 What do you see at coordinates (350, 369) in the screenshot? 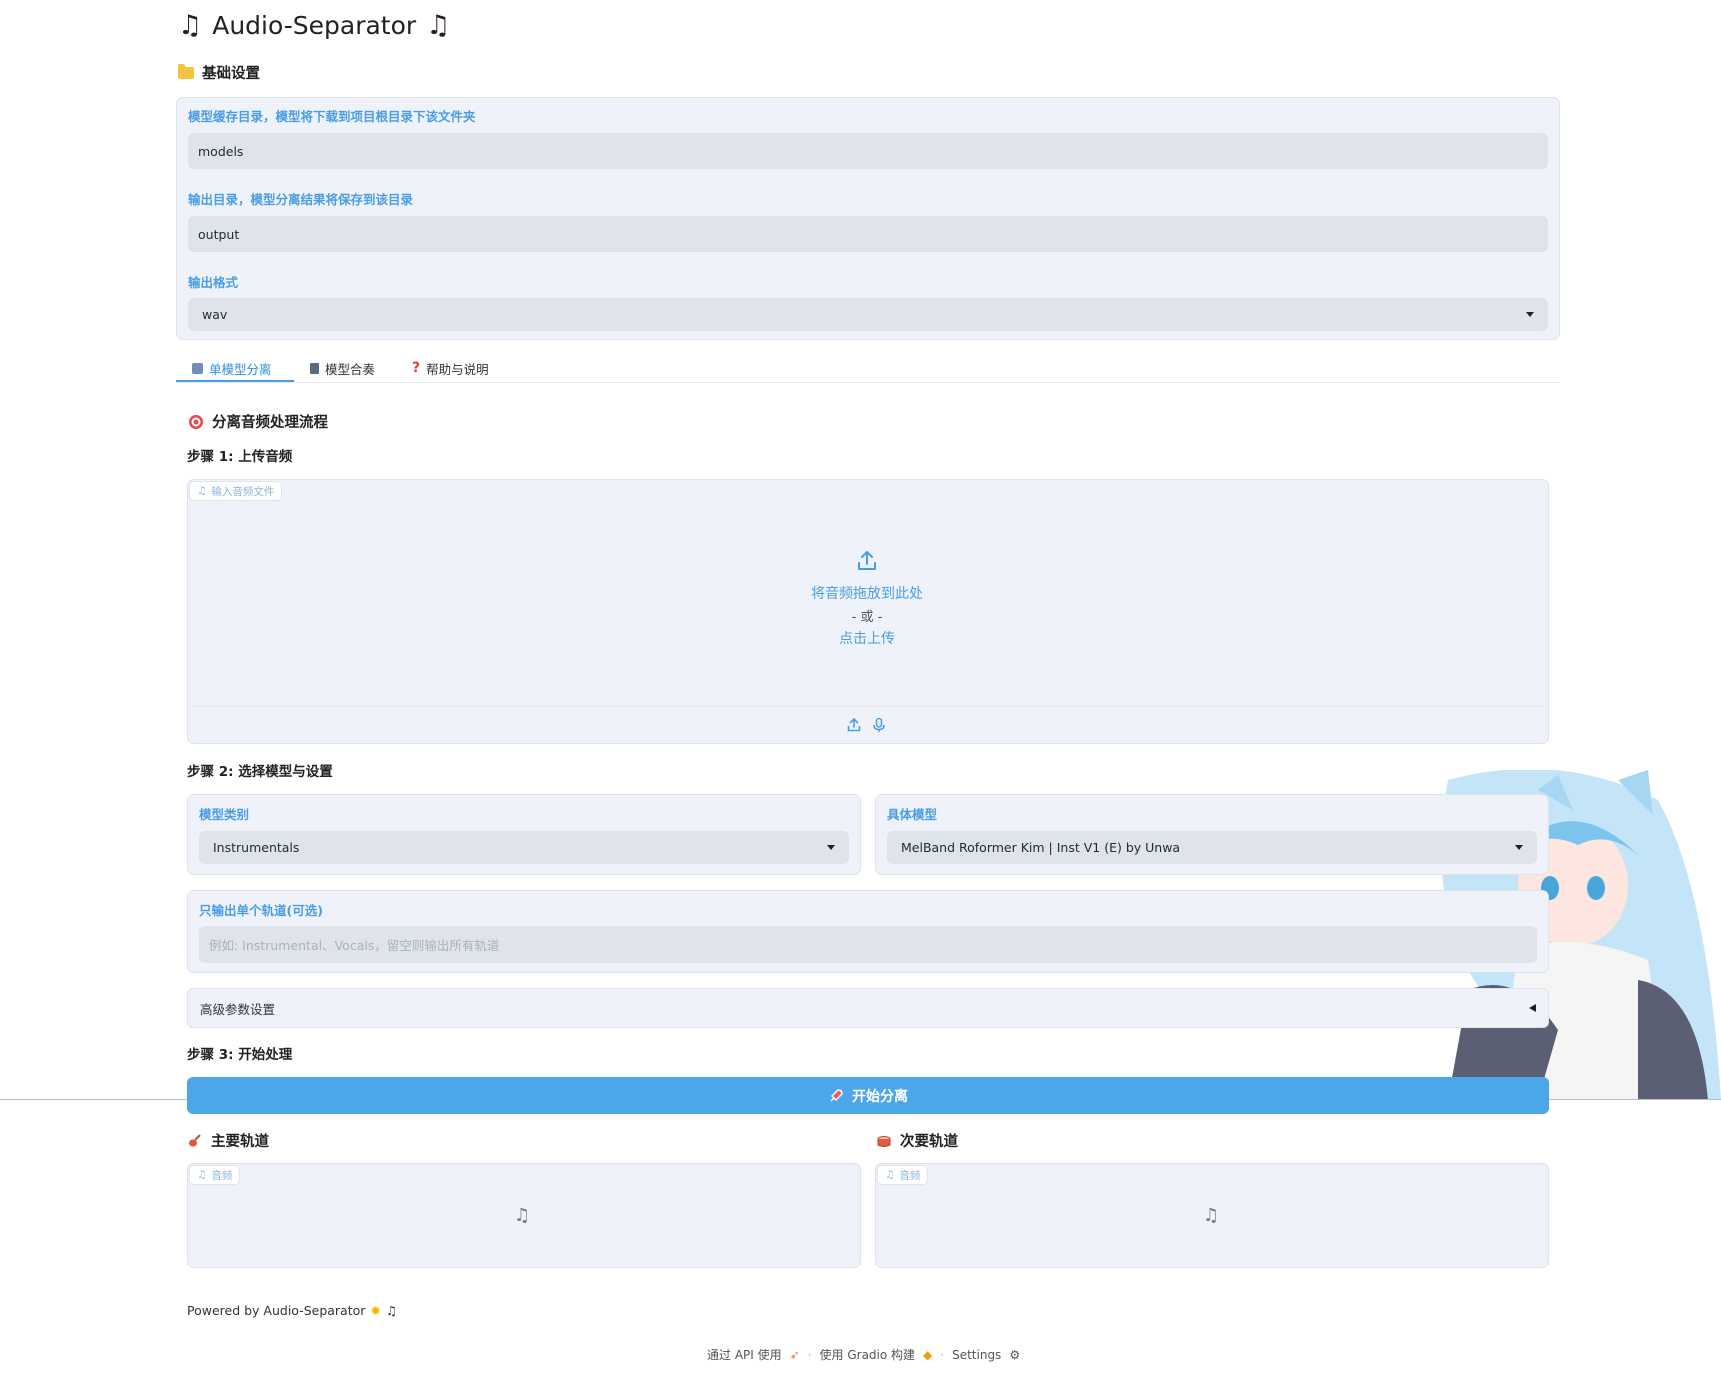
I see `tab-ensemble-label: 模型合奏` at bounding box center [350, 369].